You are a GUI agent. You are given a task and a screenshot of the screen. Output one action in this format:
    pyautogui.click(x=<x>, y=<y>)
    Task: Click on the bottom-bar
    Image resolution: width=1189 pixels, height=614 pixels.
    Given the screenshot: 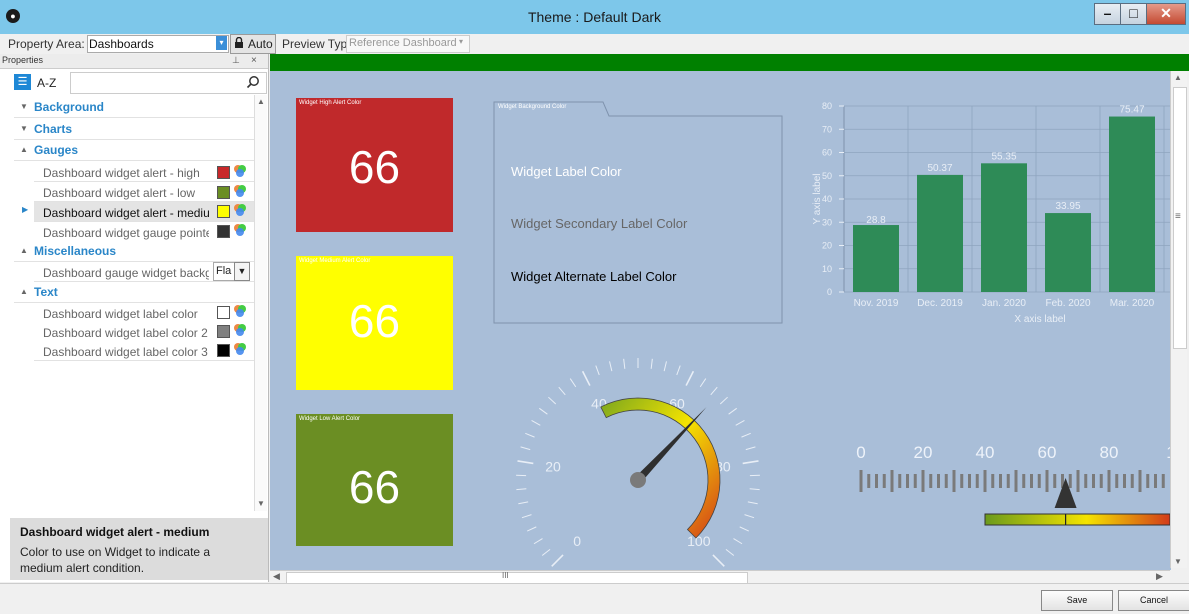 What is the action you would take?
    pyautogui.click(x=594, y=598)
    